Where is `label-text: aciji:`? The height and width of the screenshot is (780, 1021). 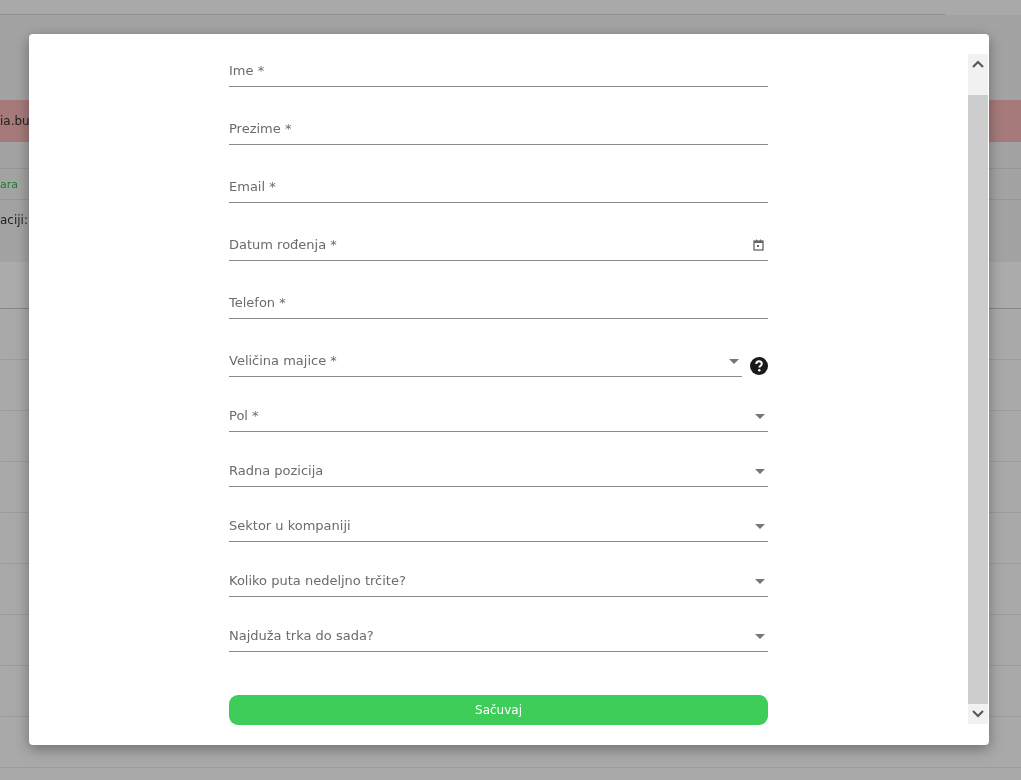
label-text: aciji: is located at coordinates (14, 220).